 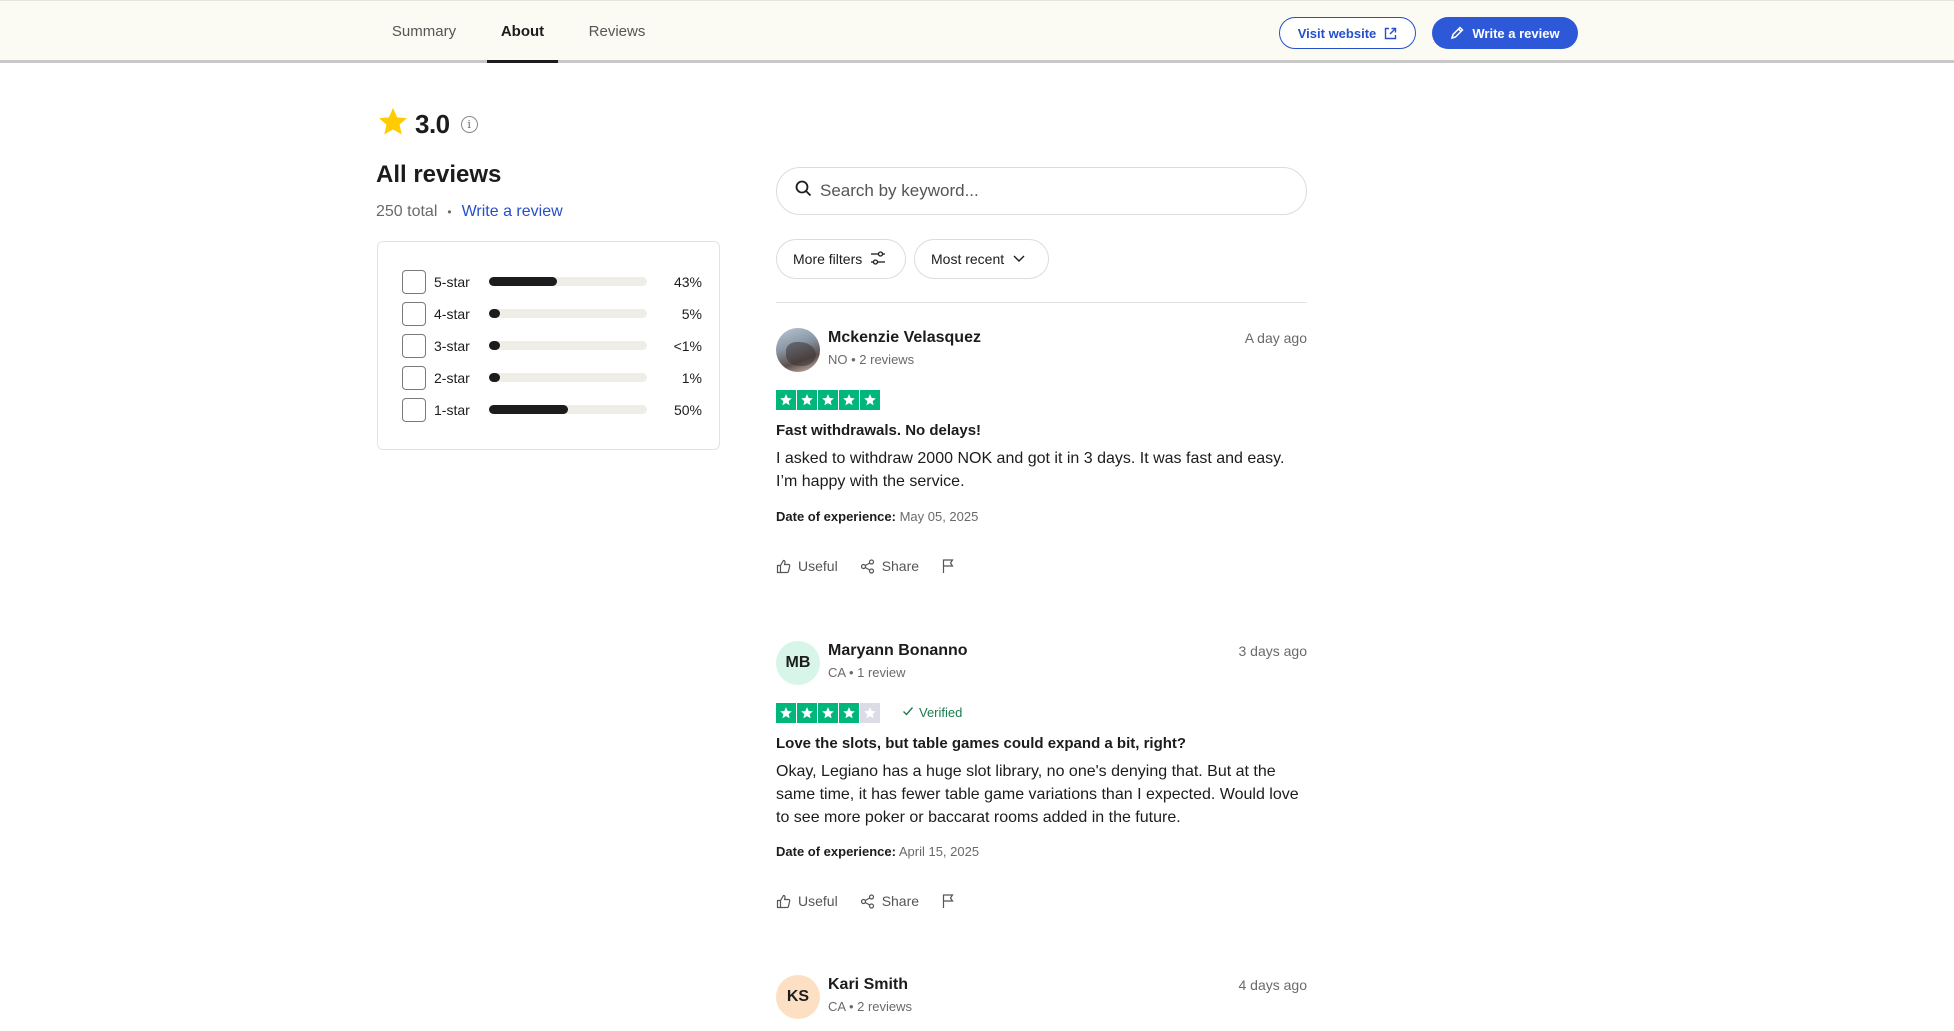 What do you see at coordinates (870, 1006) in the screenshot?
I see `reviewer-meta: CA • 2 reviews` at bounding box center [870, 1006].